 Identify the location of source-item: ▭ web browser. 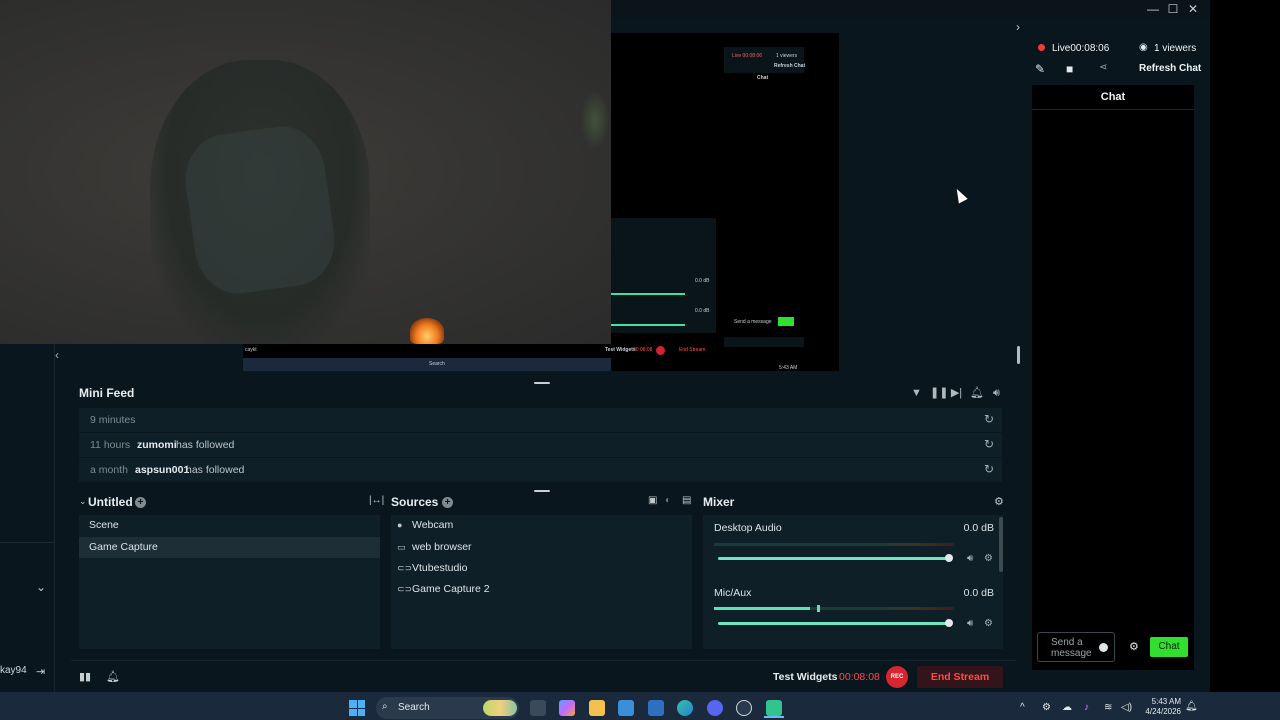
(541, 547).